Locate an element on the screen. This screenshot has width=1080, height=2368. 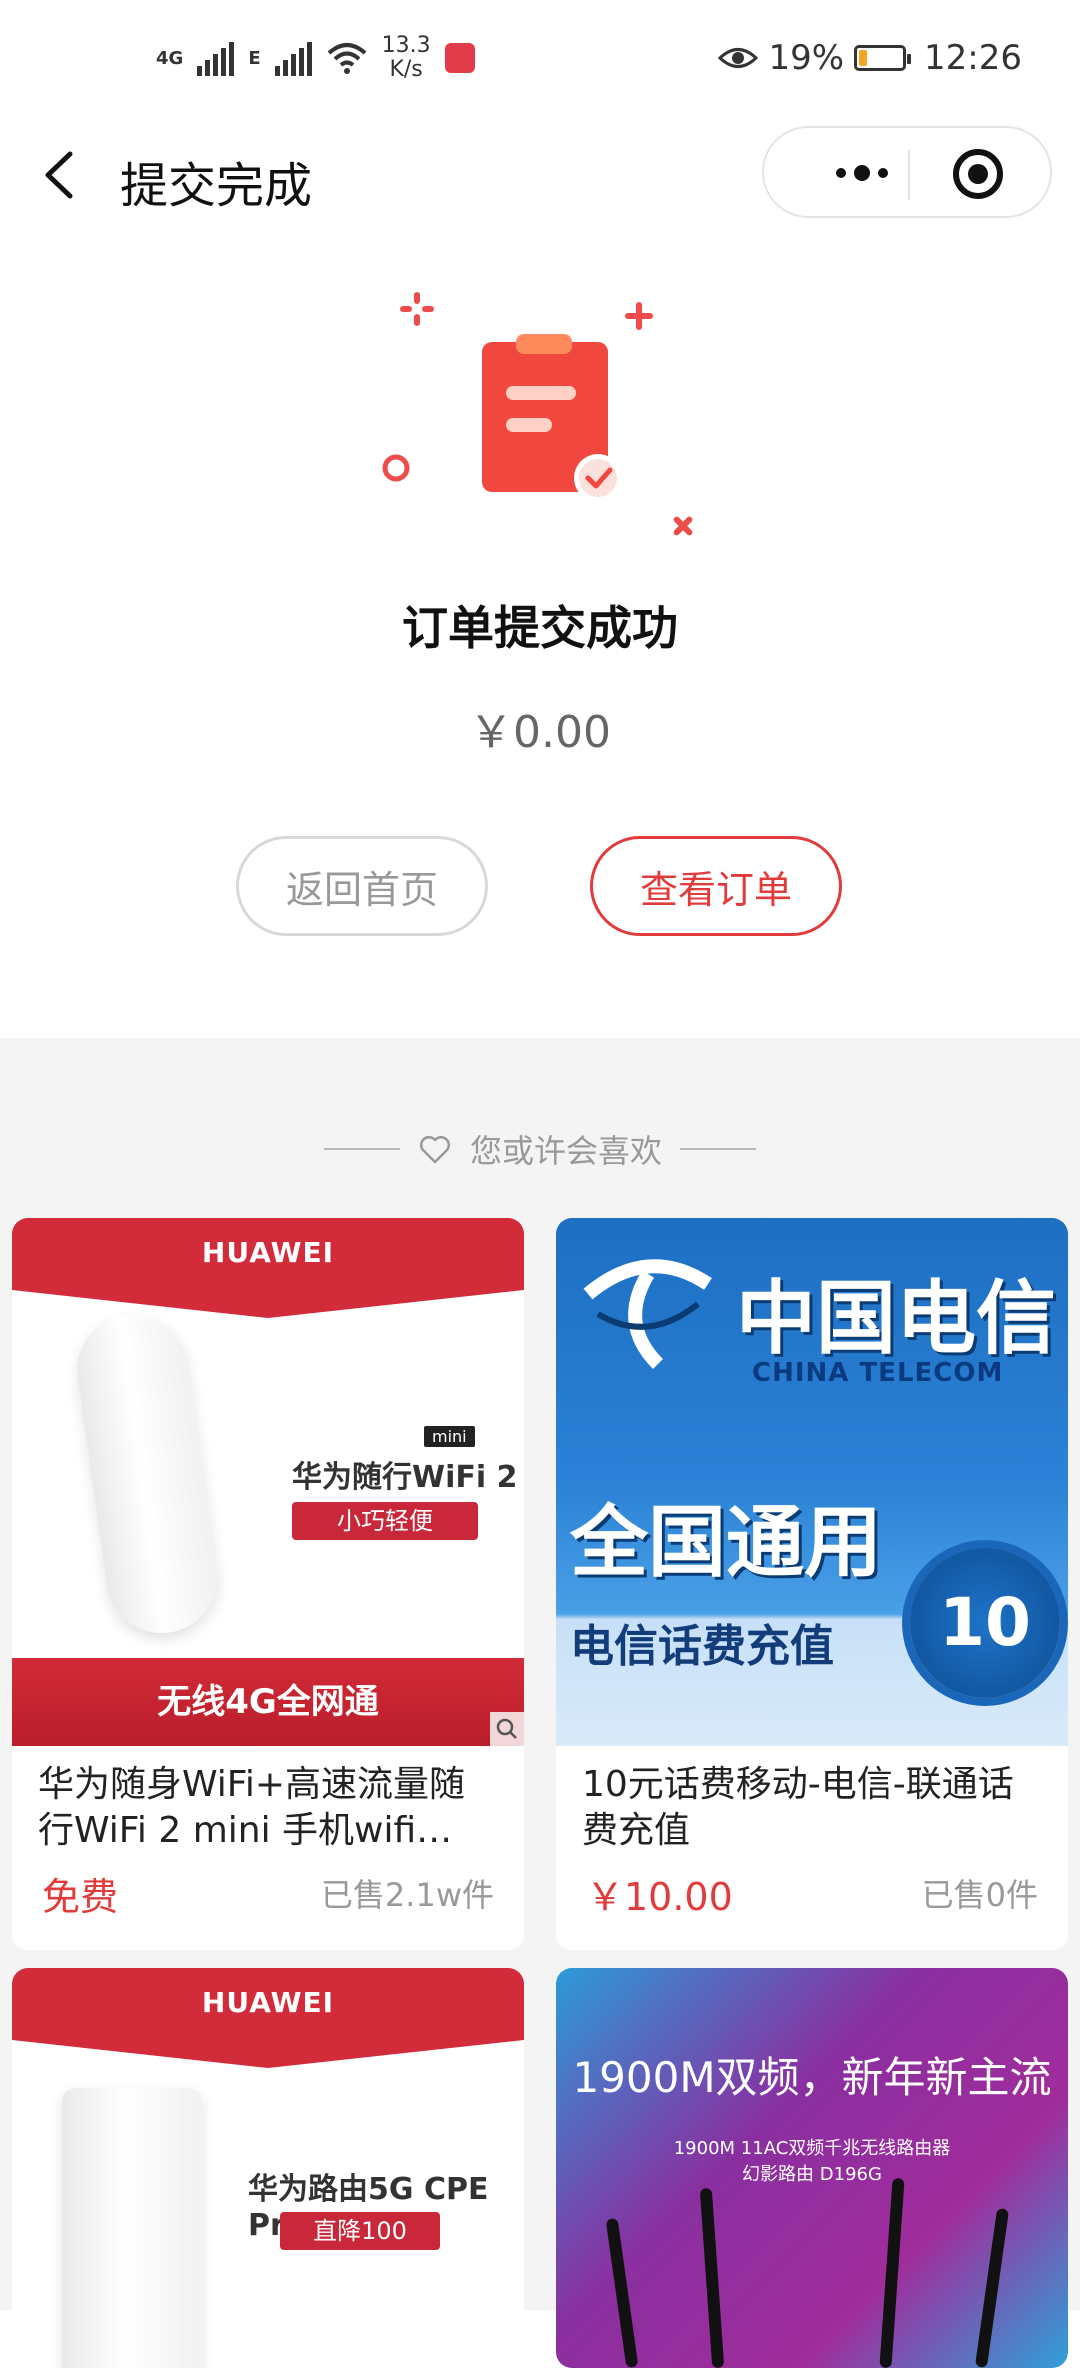
net-speed: 13.3 K/s is located at coordinates (406, 58).